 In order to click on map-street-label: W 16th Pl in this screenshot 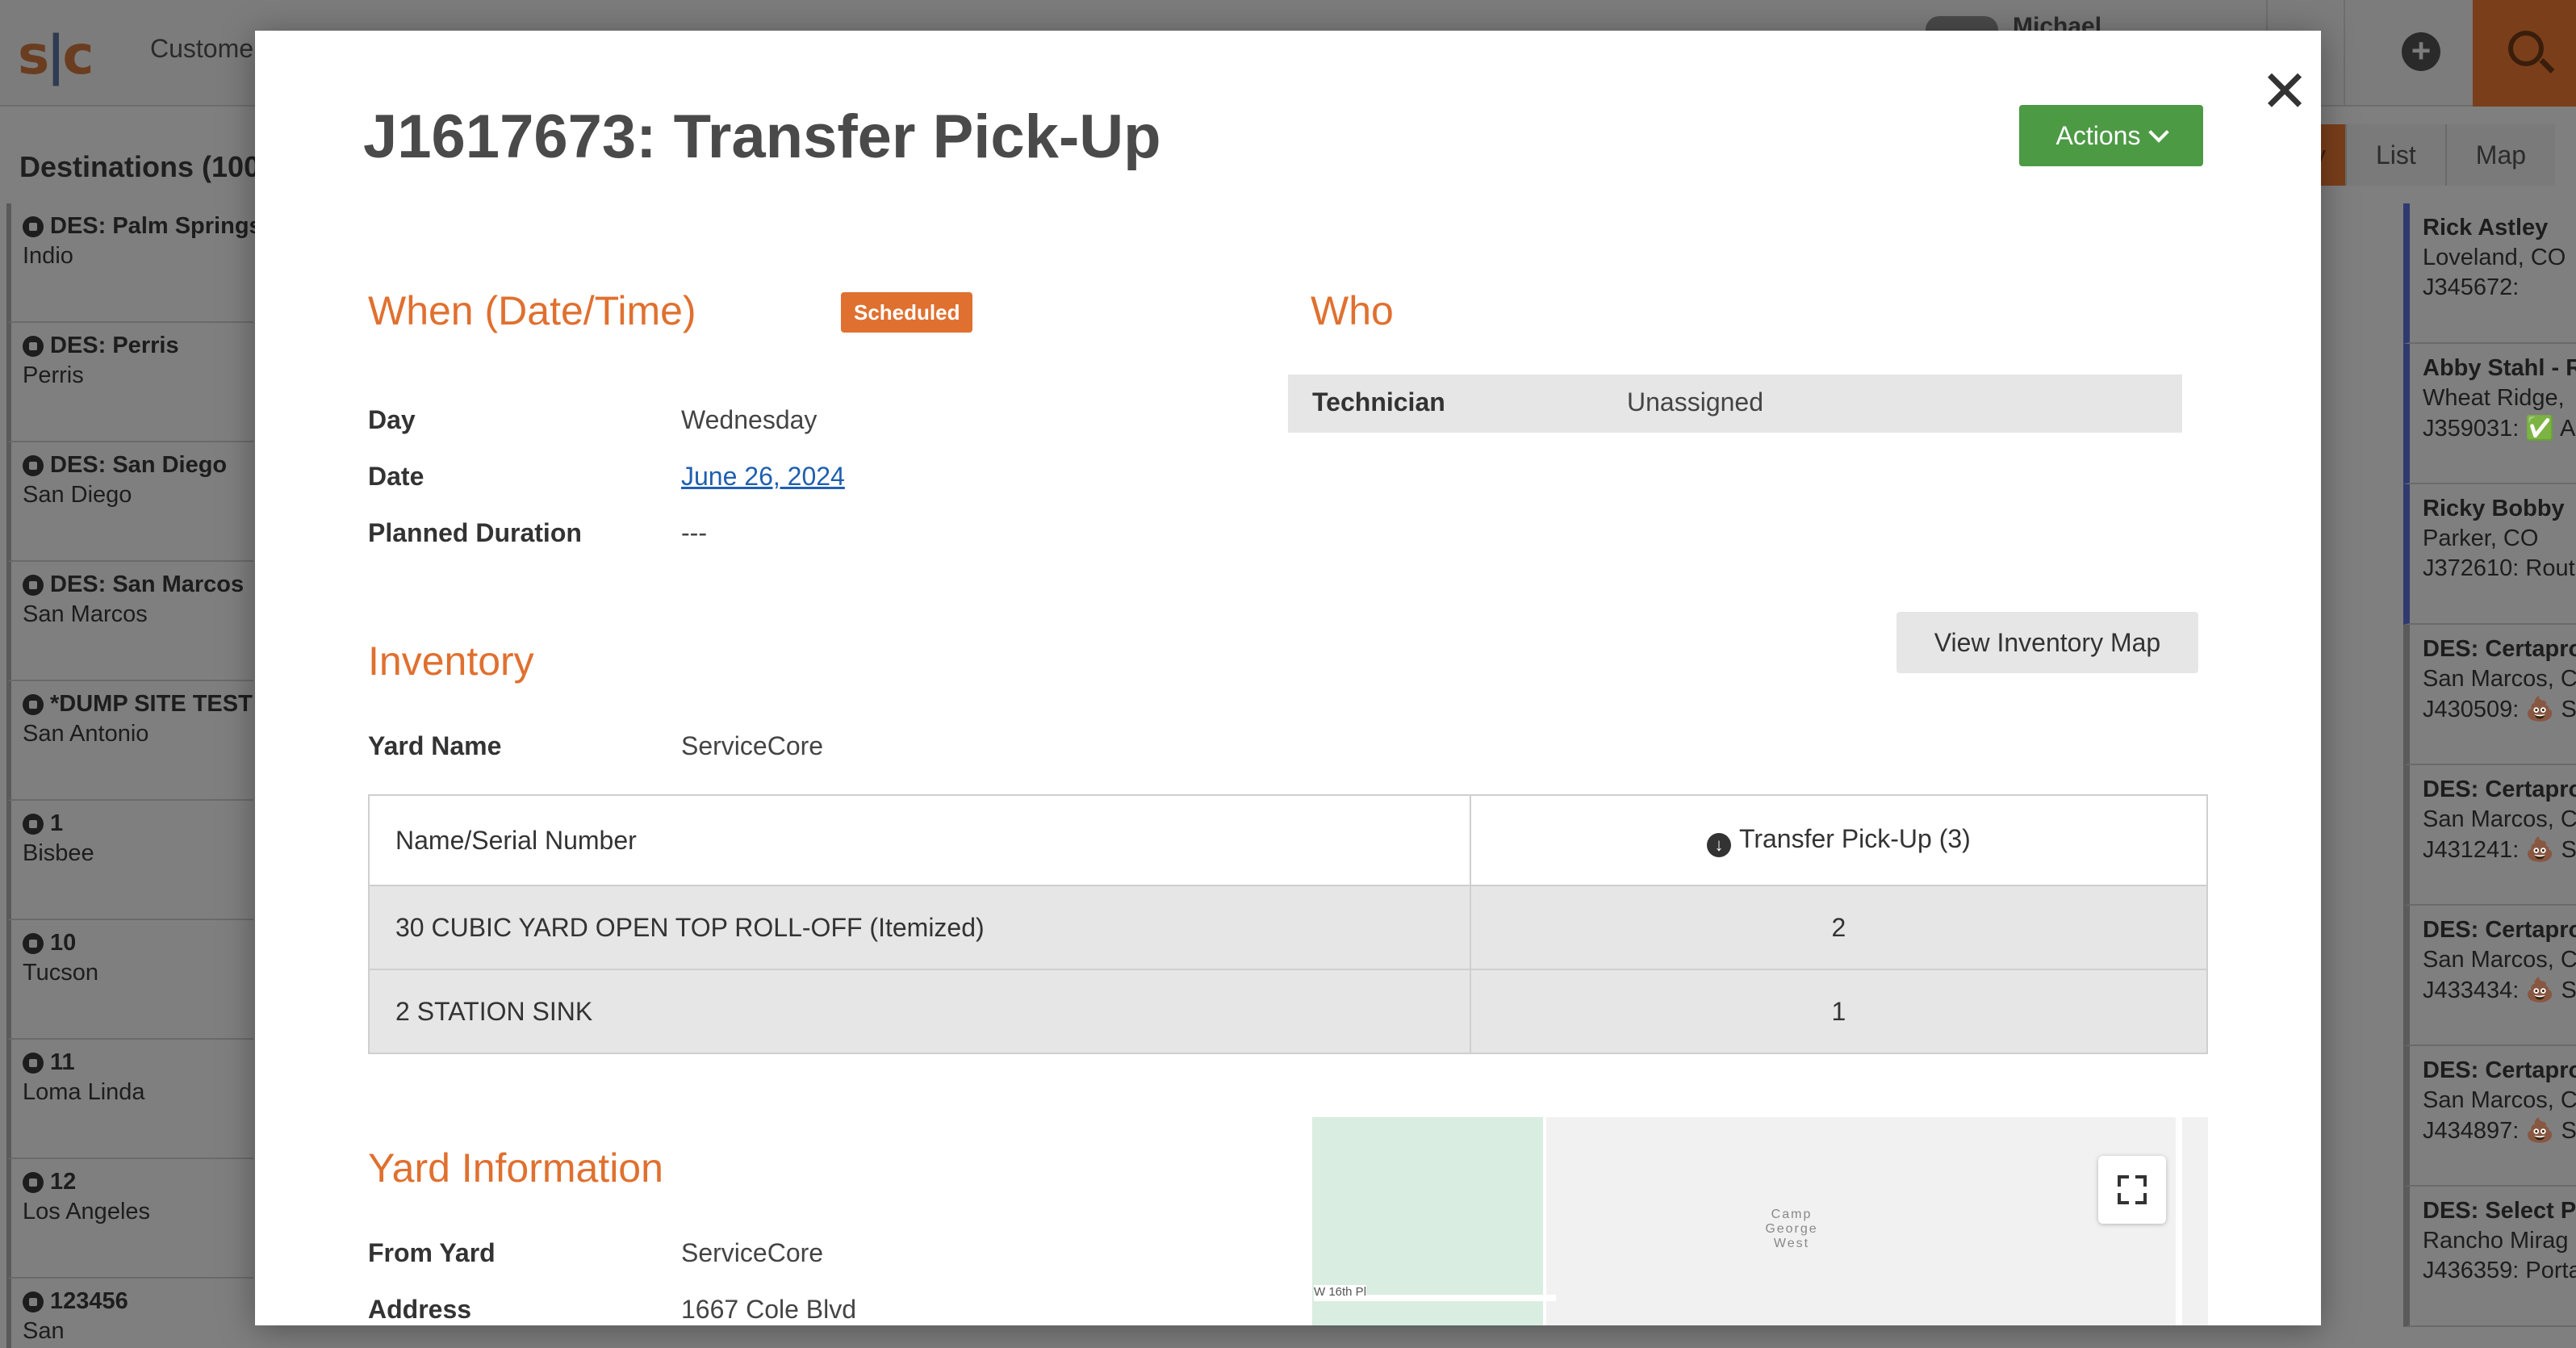, I will do `click(1340, 1292)`.